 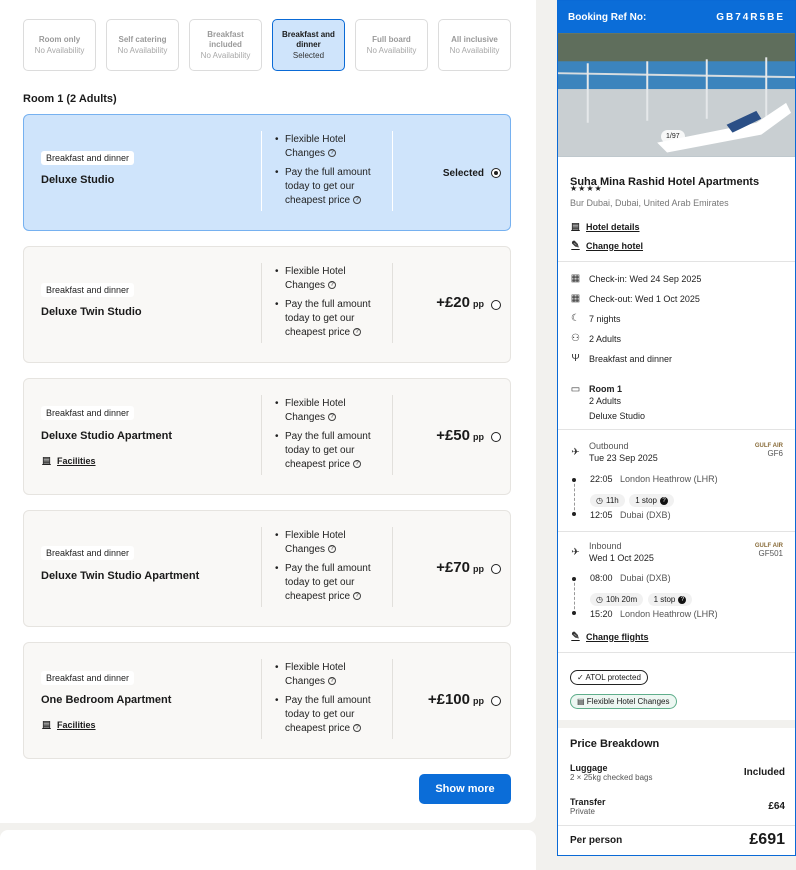 I want to click on duration-chip: ◷ 11h, so click(x=607, y=500).